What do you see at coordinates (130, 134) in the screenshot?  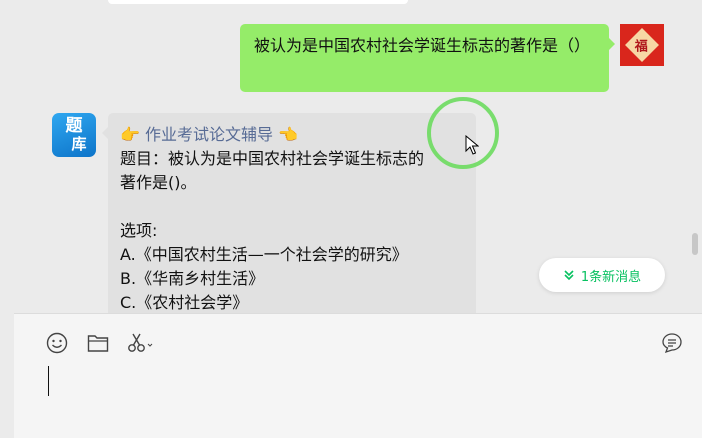 I see `pointing-right-icon: 👉` at bounding box center [130, 134].